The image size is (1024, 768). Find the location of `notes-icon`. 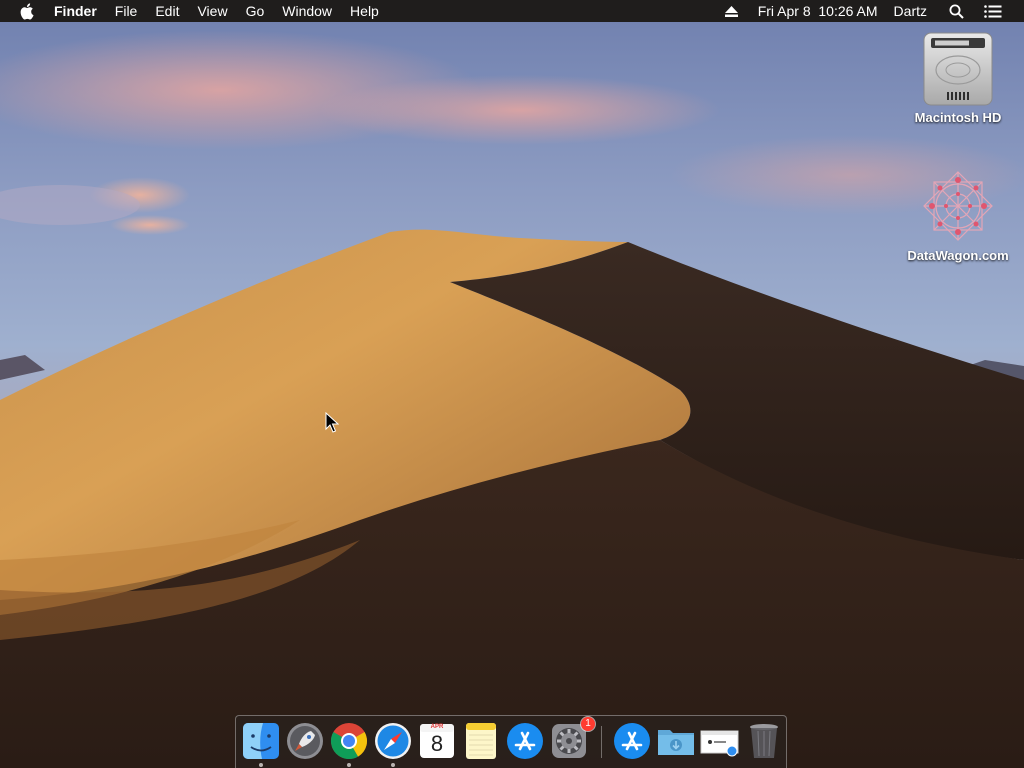

notes-icon is located at coordinates (481, 741).